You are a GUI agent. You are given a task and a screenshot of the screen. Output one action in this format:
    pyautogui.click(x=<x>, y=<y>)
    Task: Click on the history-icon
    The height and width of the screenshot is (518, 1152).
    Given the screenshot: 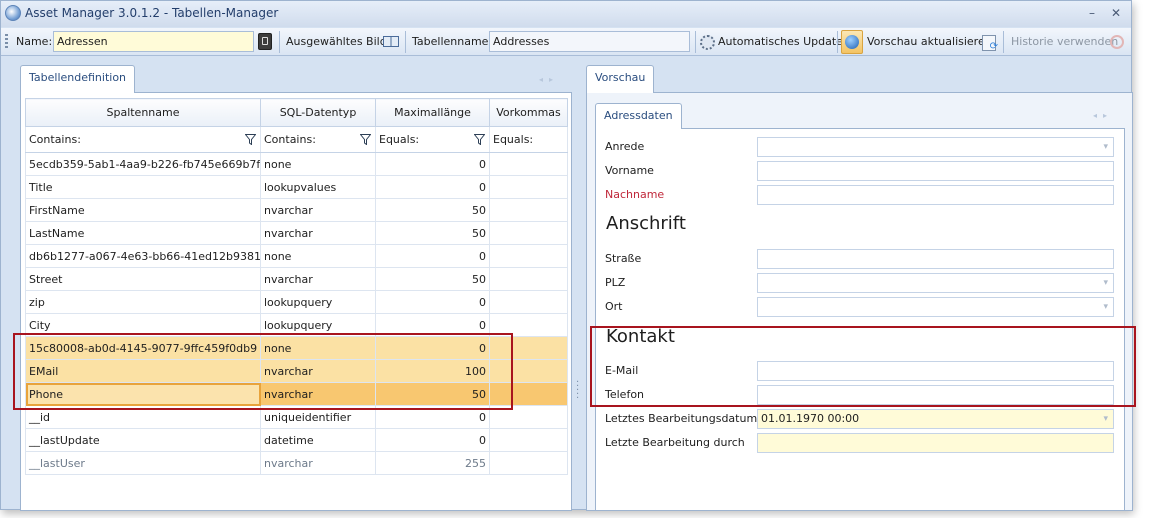 What is the action you would take?
    pyautogui.click(x=1117, y=42)
    